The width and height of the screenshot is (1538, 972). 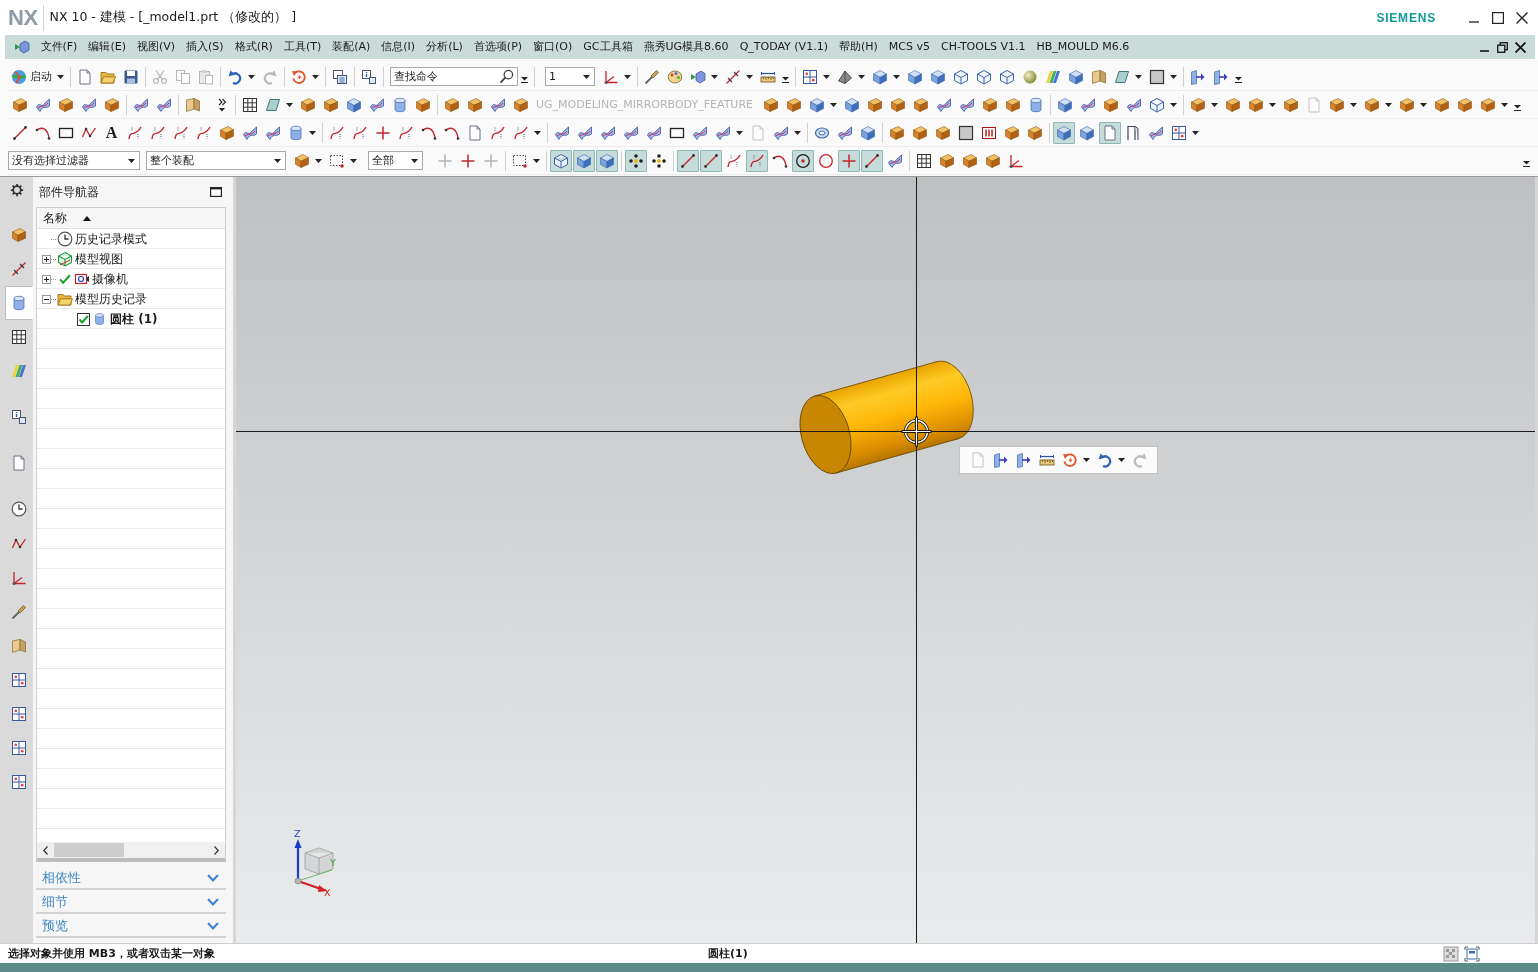 What do you see at coordinates (608, 47) in the screenshot?
I see `menu-item: GC工具箱` at bounding box center [608, 47].